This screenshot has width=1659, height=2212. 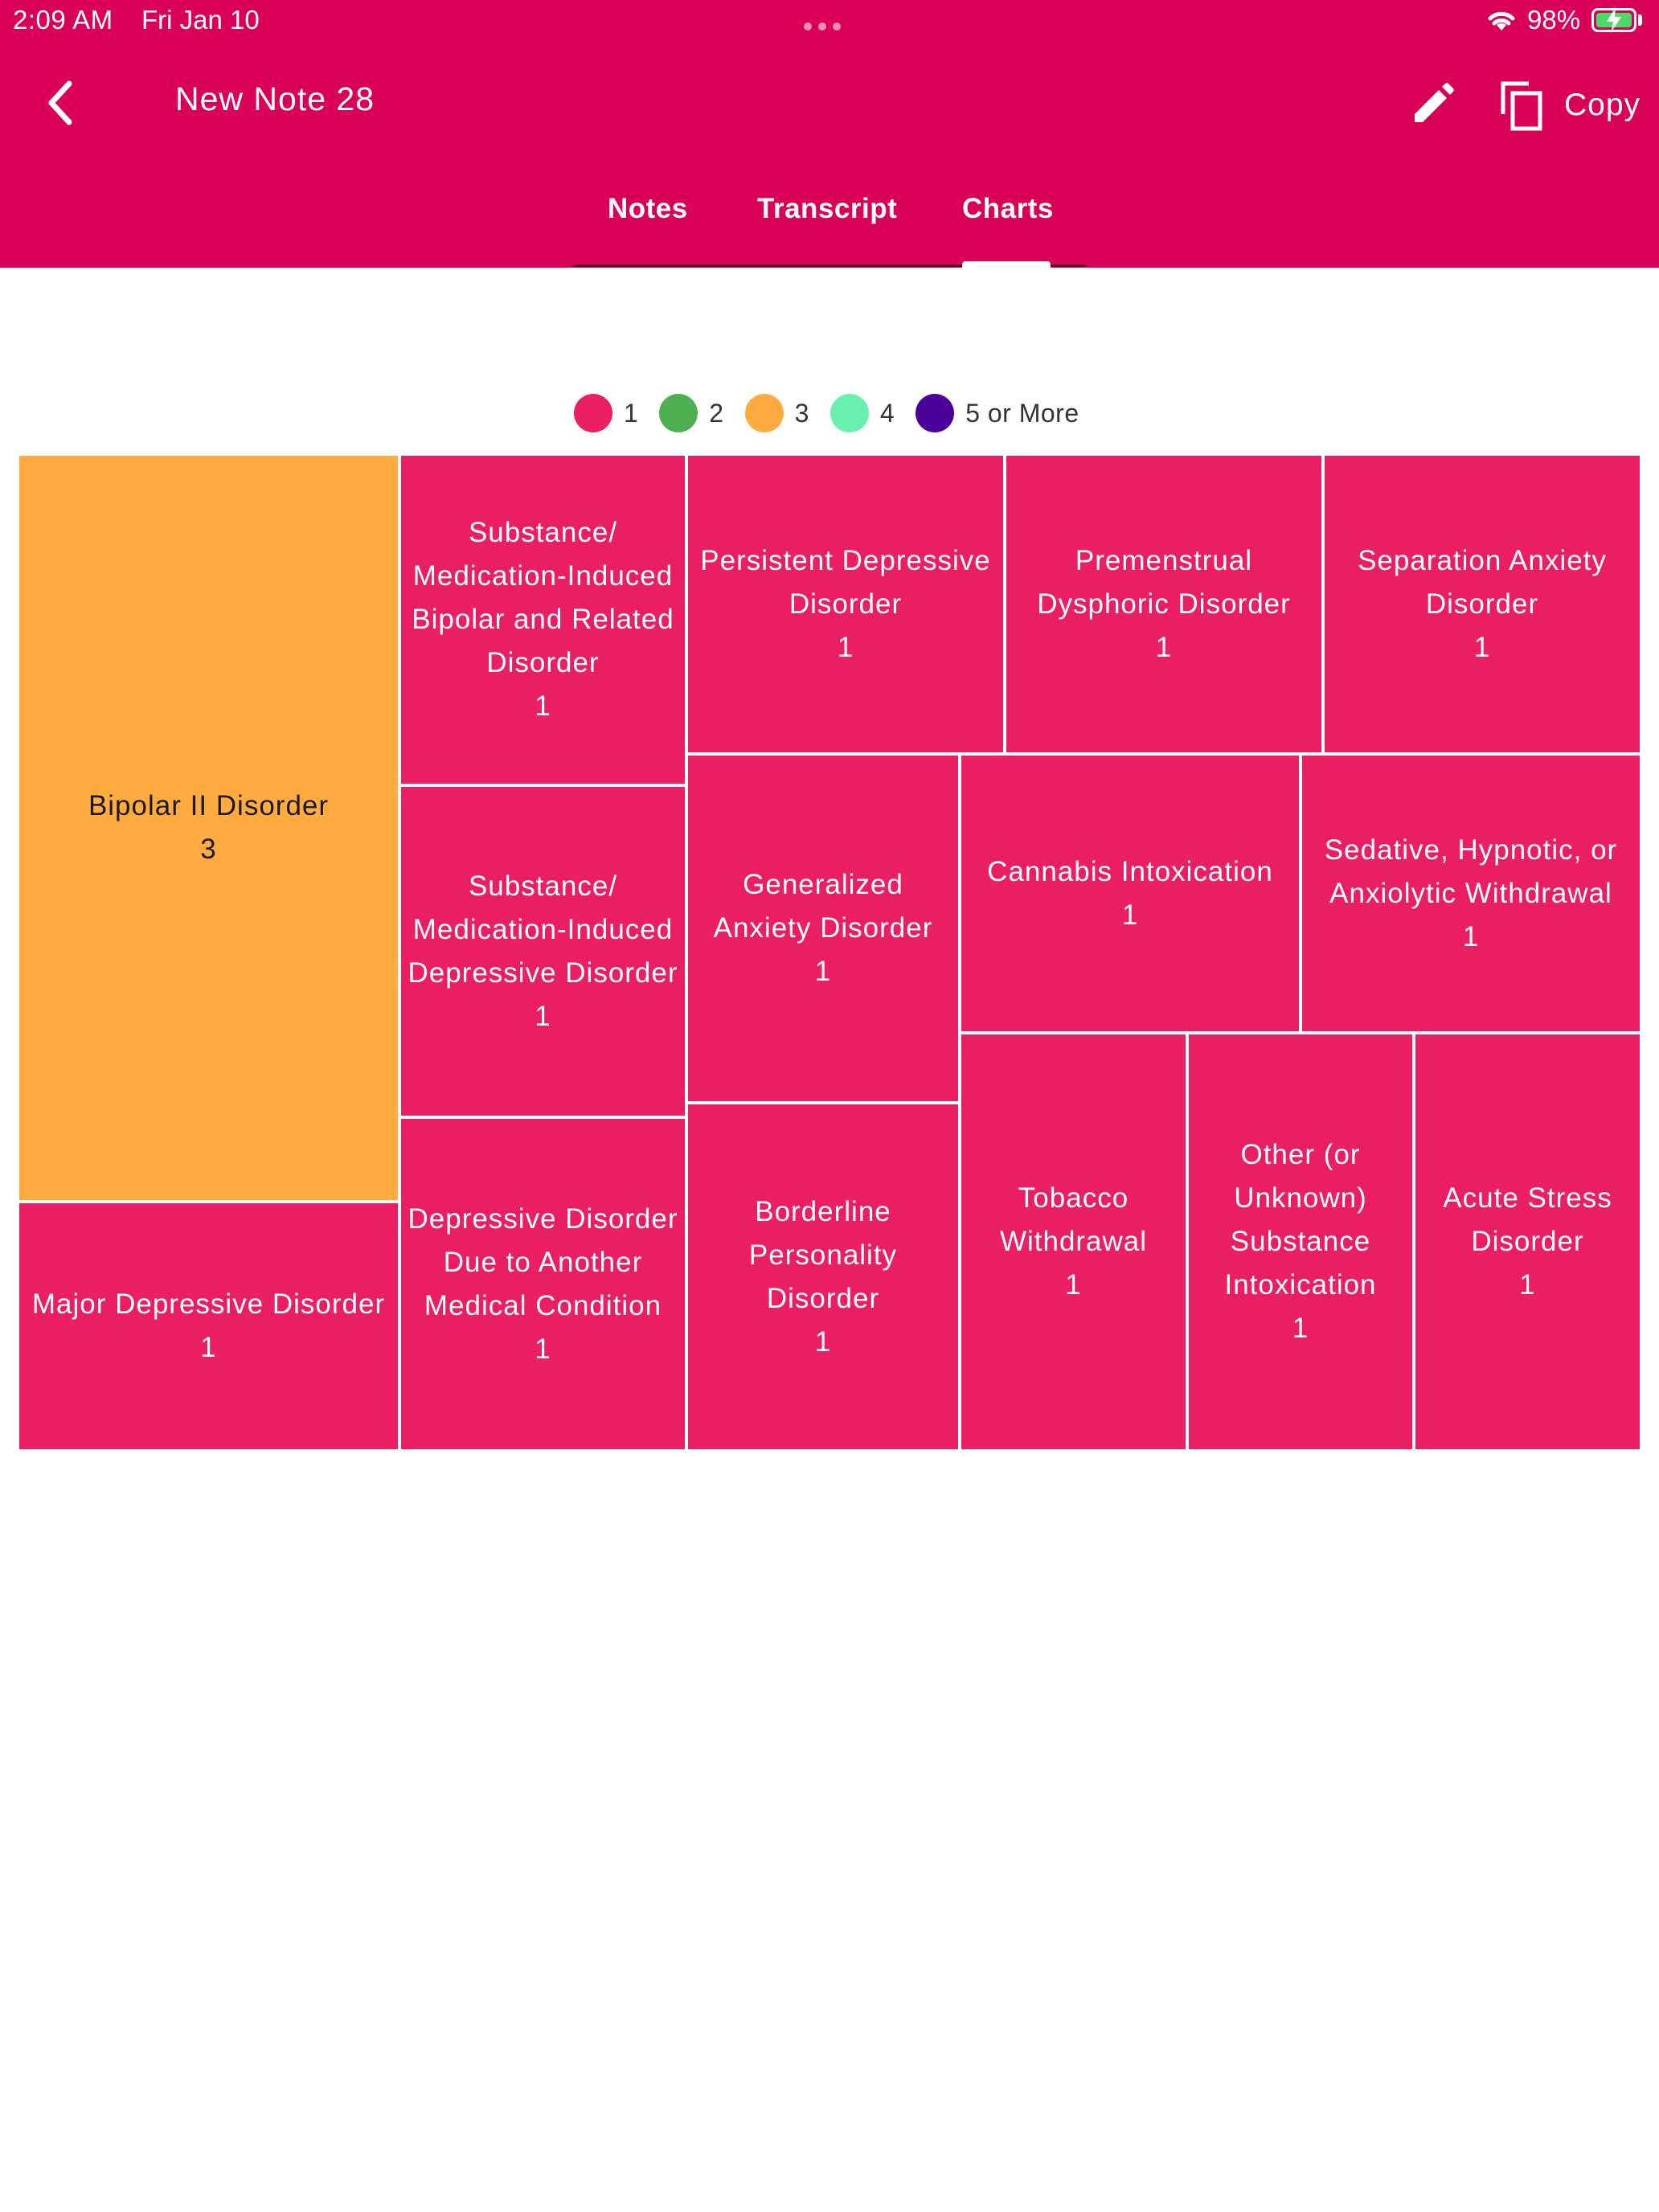 I want to click on treemap-cell: Generalized Anxiety Disorder 1, so click(x=823, y=928).